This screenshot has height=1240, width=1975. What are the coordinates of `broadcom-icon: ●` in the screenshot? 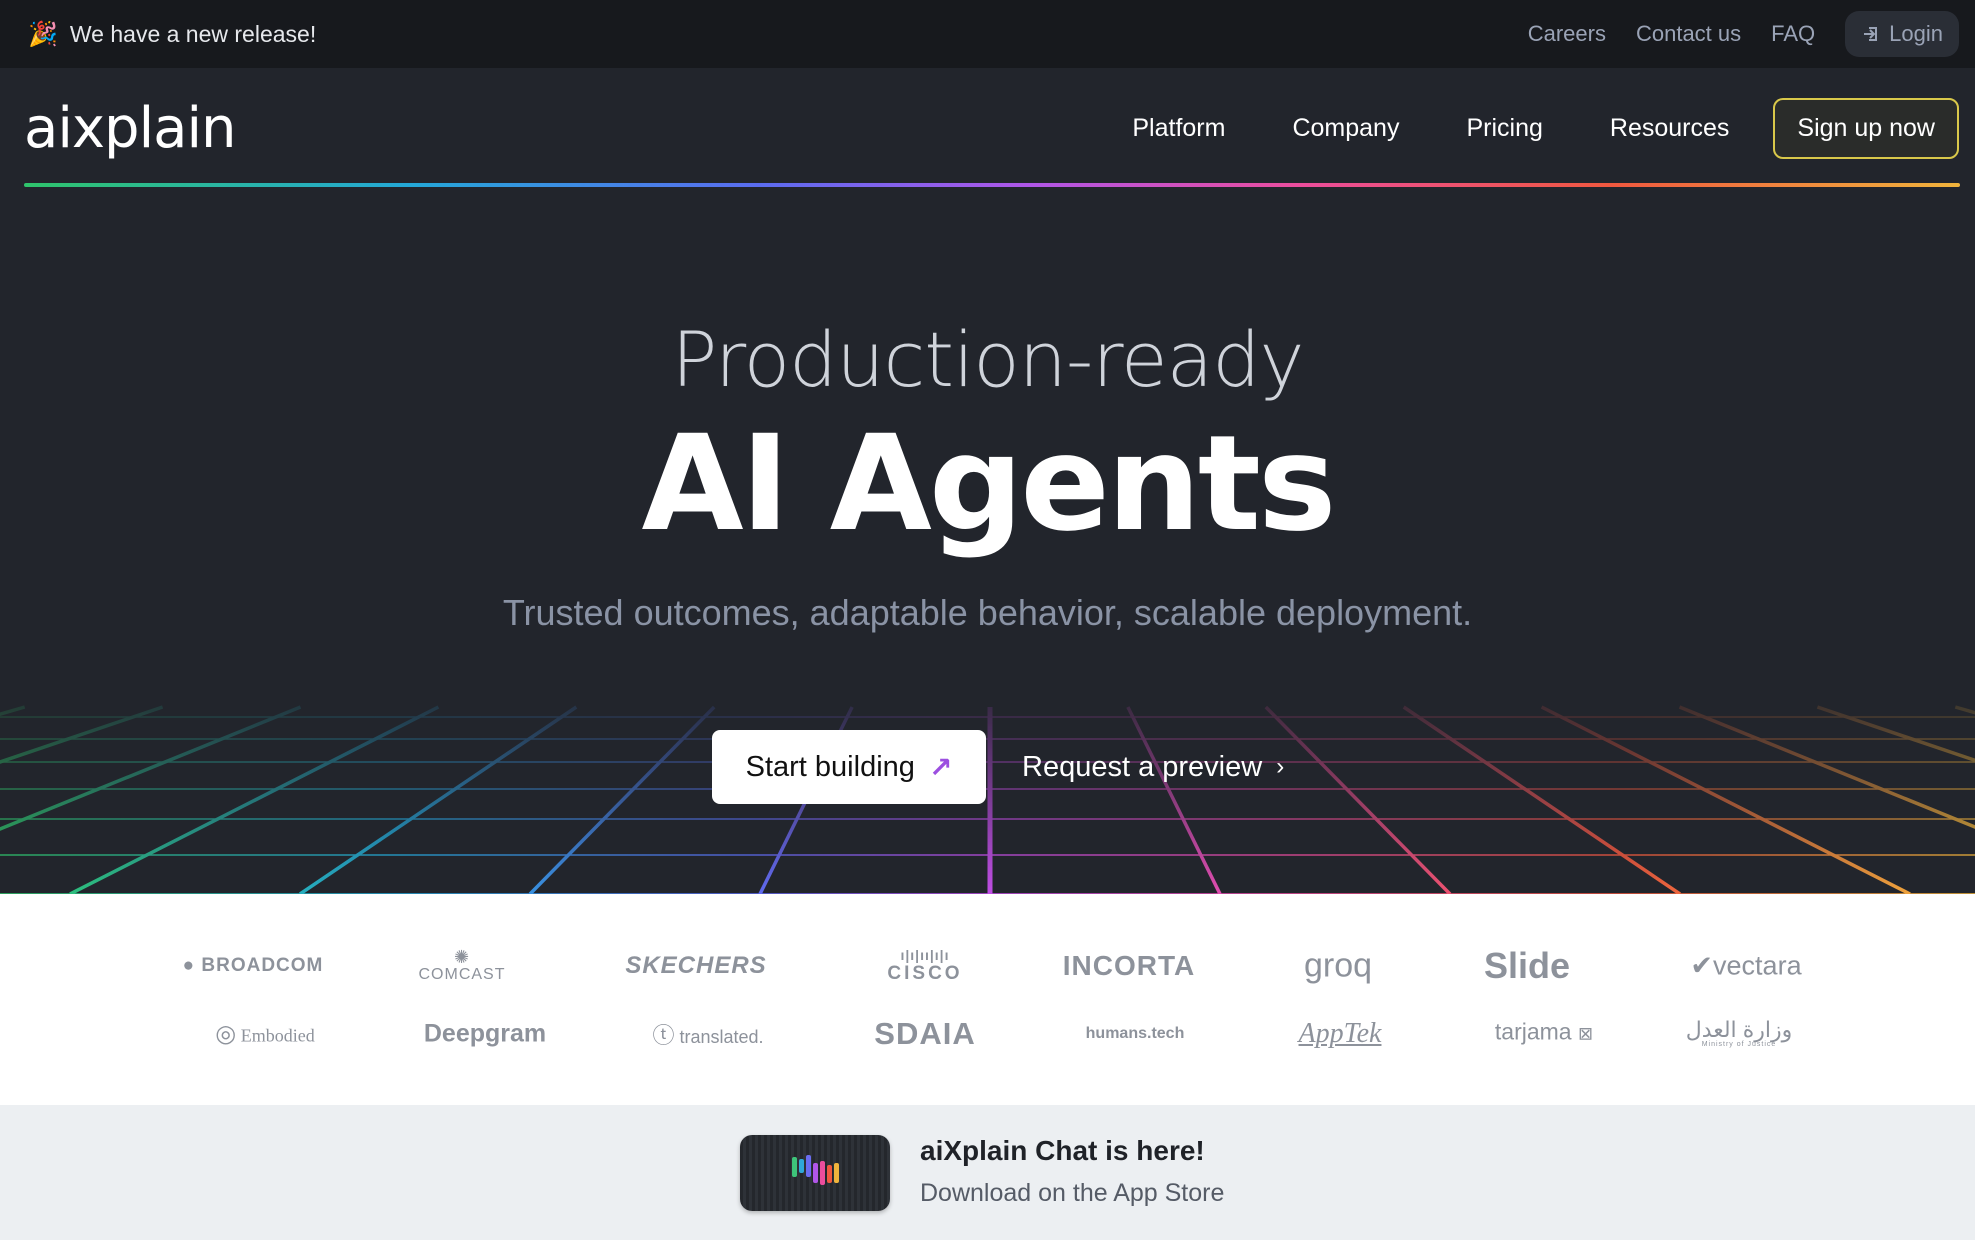 It's located at (189, 965).